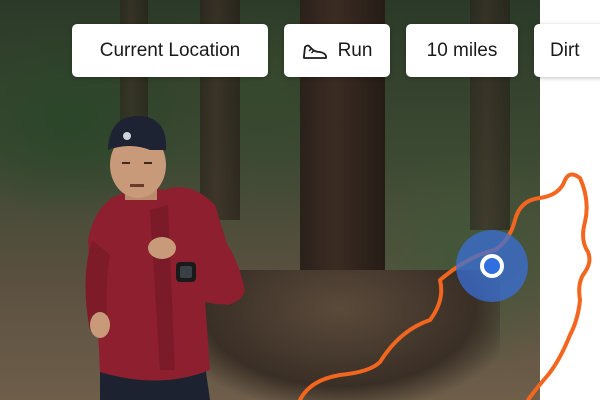 The image size is (600, 400). I want to click on distance-filter-label: 10 miles, so click(462, 50).